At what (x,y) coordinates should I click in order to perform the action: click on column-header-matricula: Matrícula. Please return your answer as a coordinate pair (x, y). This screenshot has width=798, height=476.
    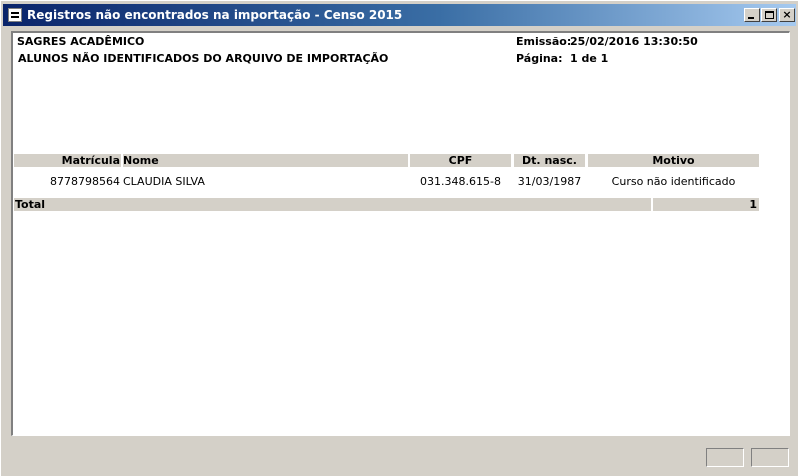
    Looking at the image, I should click on (67, 160).